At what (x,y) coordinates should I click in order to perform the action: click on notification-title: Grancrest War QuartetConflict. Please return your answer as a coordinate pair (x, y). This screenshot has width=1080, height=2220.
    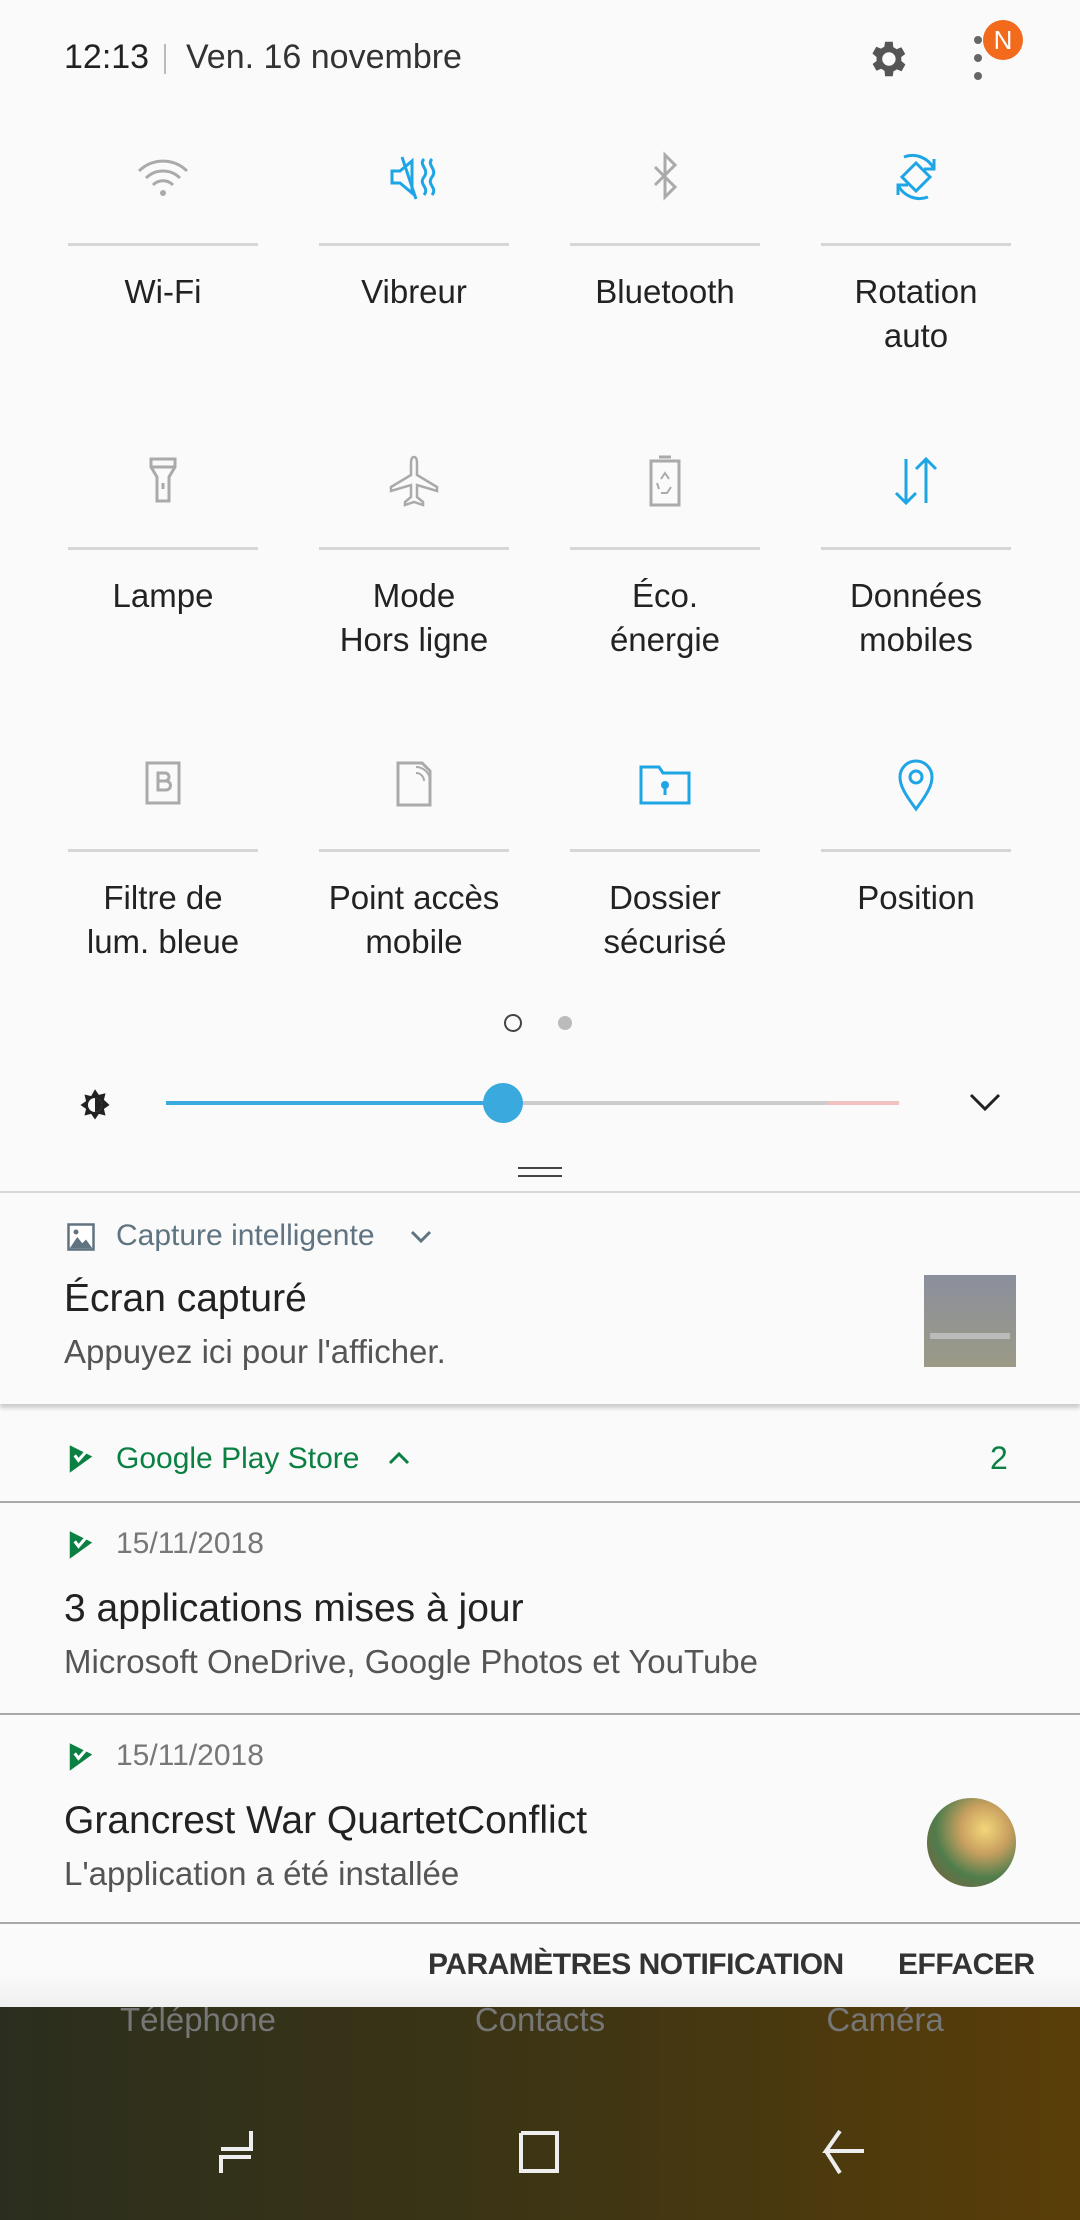
    Looking at the image, I should click on (326, 1820).